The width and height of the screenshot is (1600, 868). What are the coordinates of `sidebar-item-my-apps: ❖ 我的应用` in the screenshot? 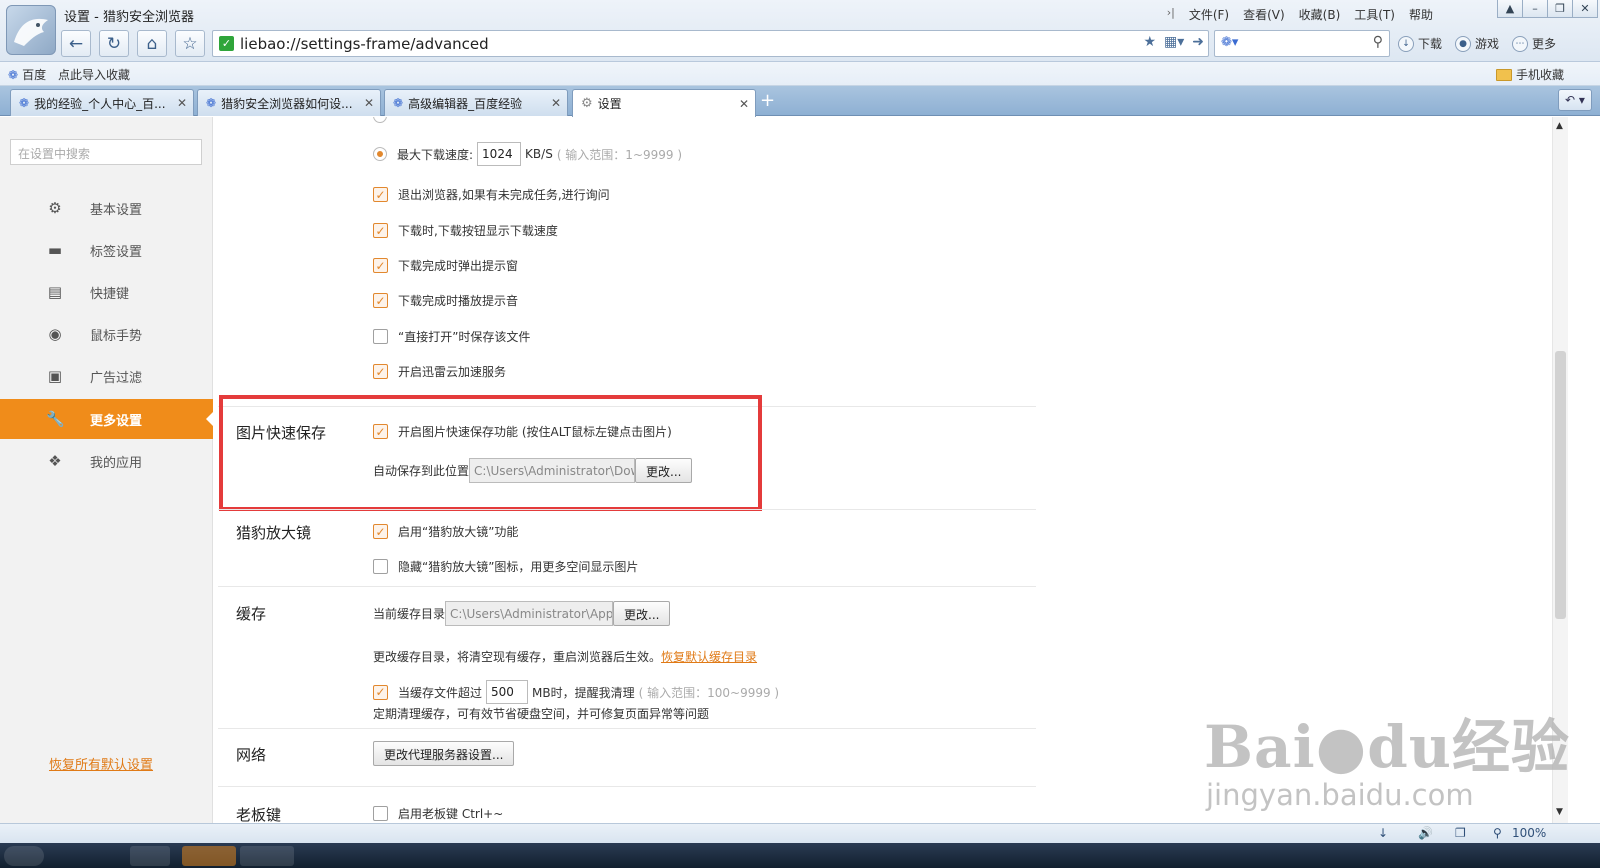 It's located at (106, 461).